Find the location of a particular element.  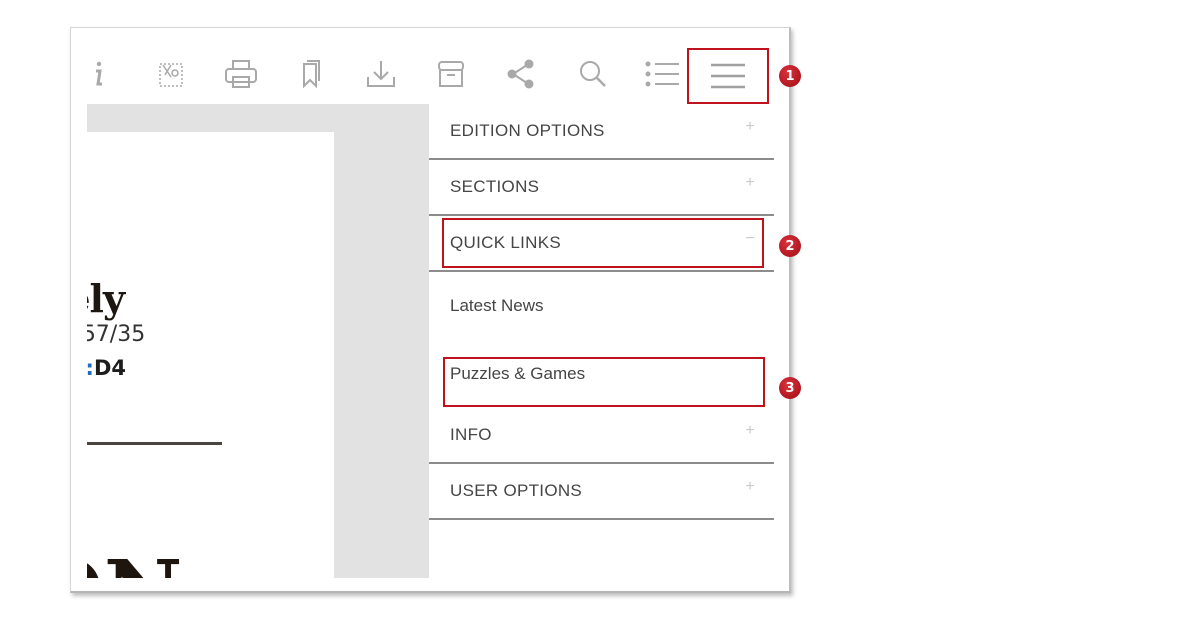

menu-item-quick-links: QUICK LINKS − is located at coordinates (601, 244).